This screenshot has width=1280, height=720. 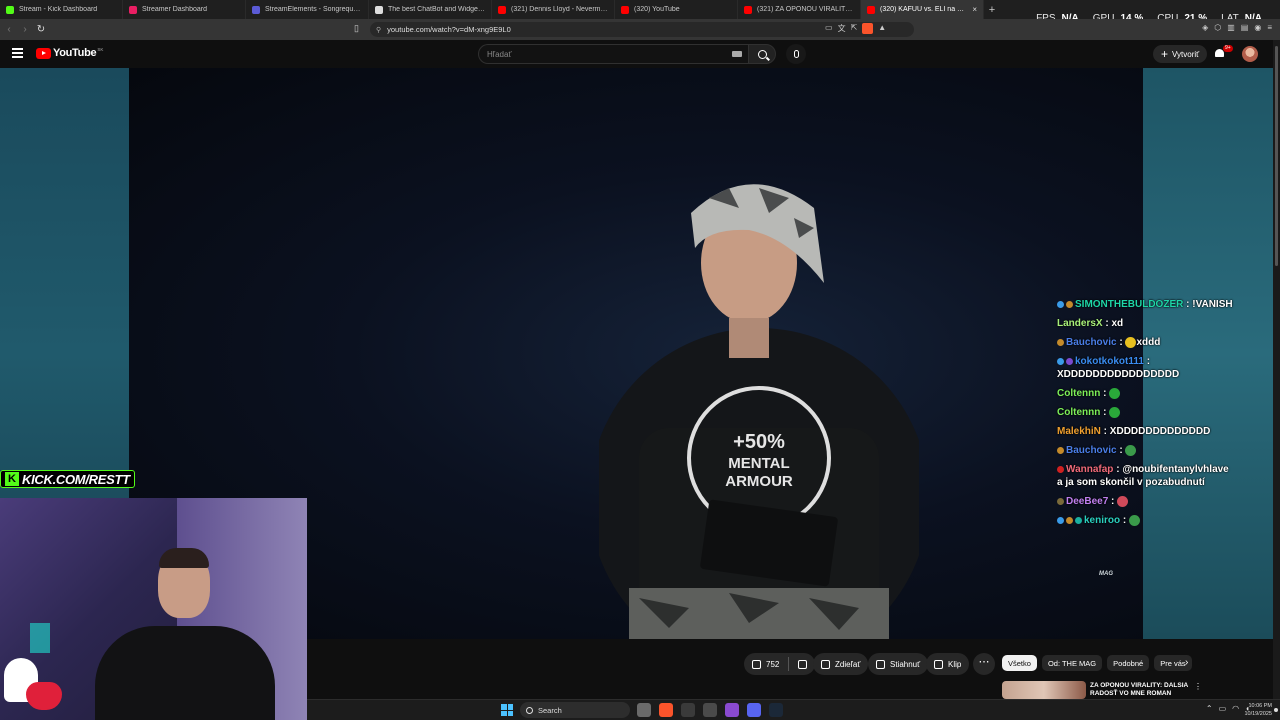 I want to click on voice-search-button, so click(x=796, y=54).